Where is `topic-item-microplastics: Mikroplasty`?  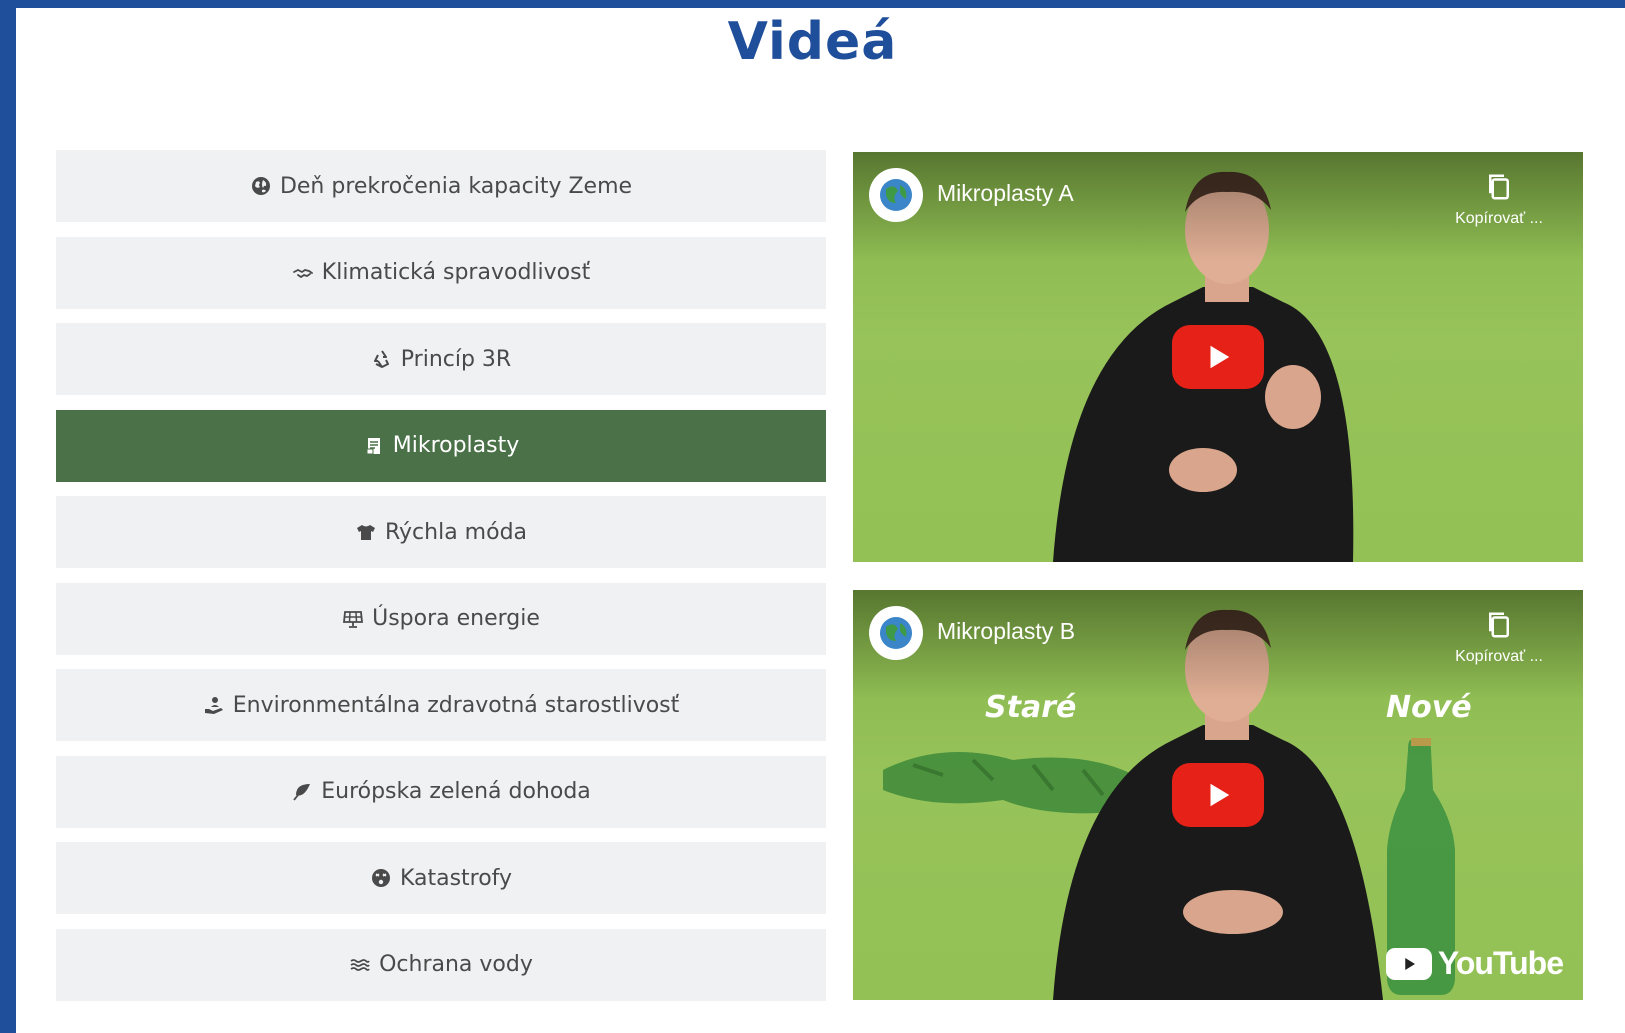 topic-item-microplastics: Mikroplasty is located at coordinates (441, 445).